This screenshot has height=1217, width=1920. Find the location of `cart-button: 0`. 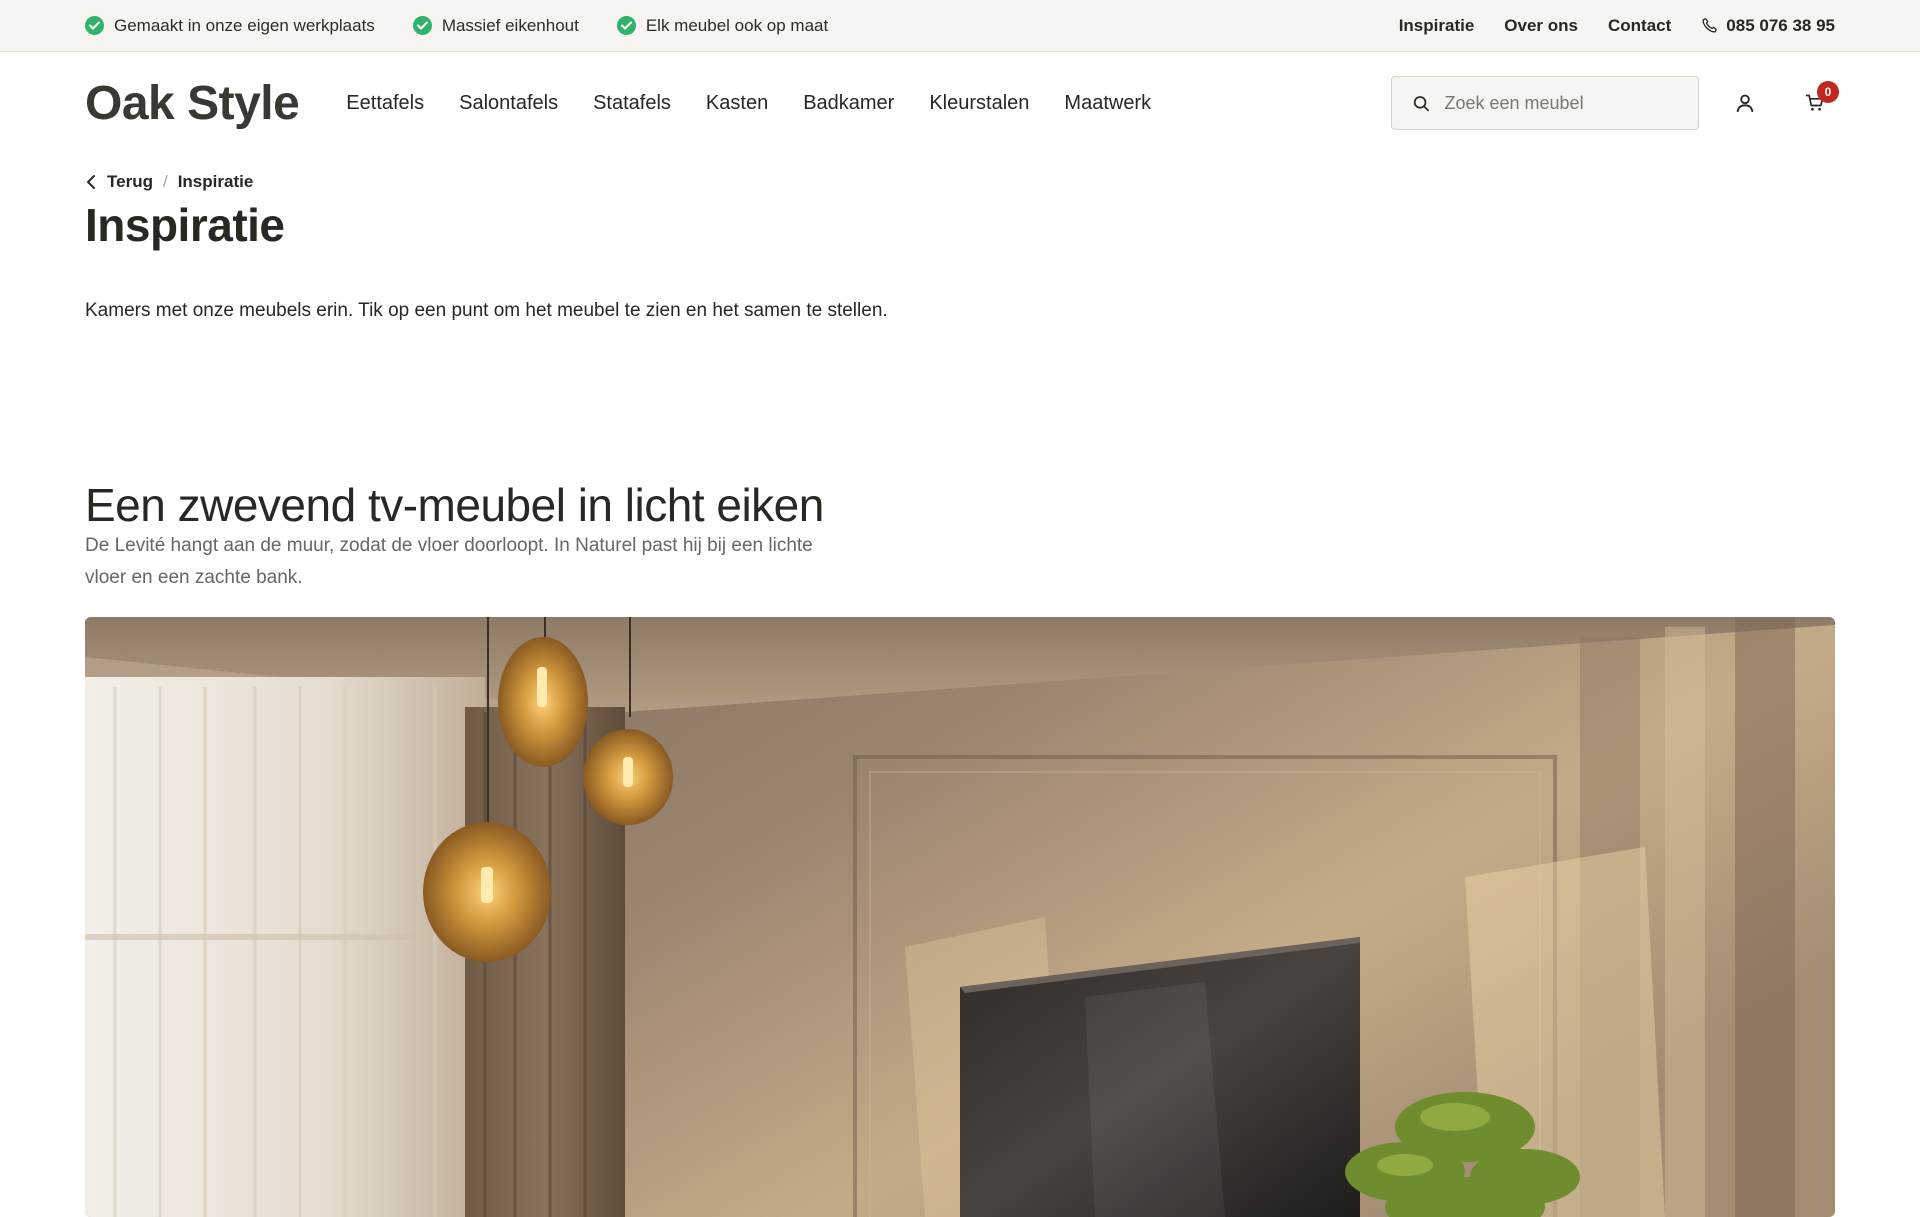

cart-button: 0 is located at coordinates (1817, 102).